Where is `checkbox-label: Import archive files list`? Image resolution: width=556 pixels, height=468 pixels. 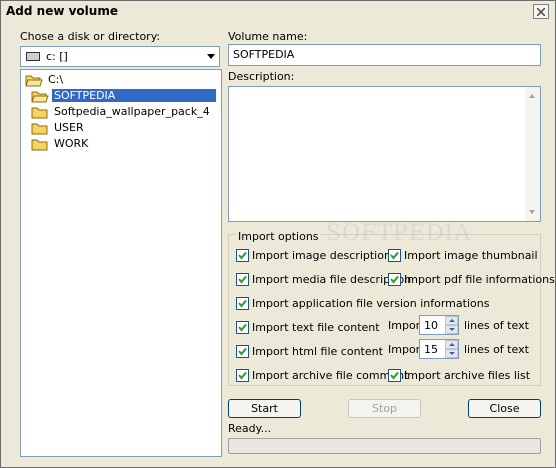
checkbox-label: Import archive files list is located at coordinates (467, 375).